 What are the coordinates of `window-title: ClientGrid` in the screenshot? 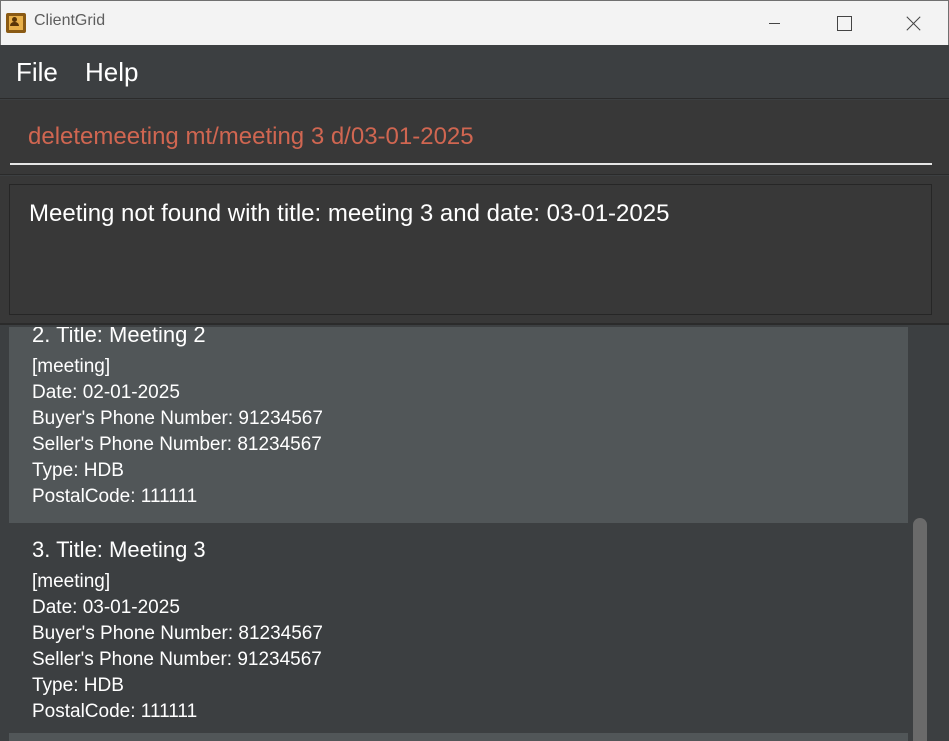 It's located at (70, 20).